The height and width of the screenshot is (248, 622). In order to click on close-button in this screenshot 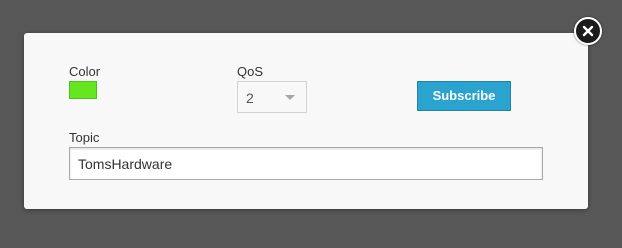, I will do `click(588, 31)`.